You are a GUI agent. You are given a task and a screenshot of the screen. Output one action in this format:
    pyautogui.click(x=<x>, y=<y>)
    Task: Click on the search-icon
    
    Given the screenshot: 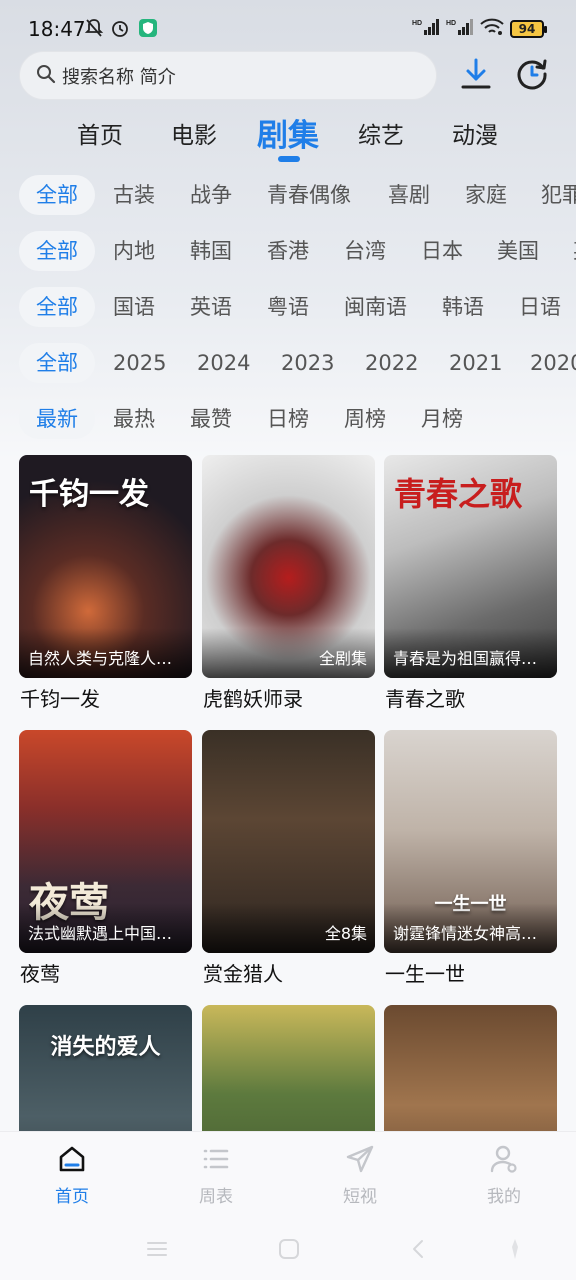 What is the action you would take?
    pyautogui.click(x=46, y=76)
    